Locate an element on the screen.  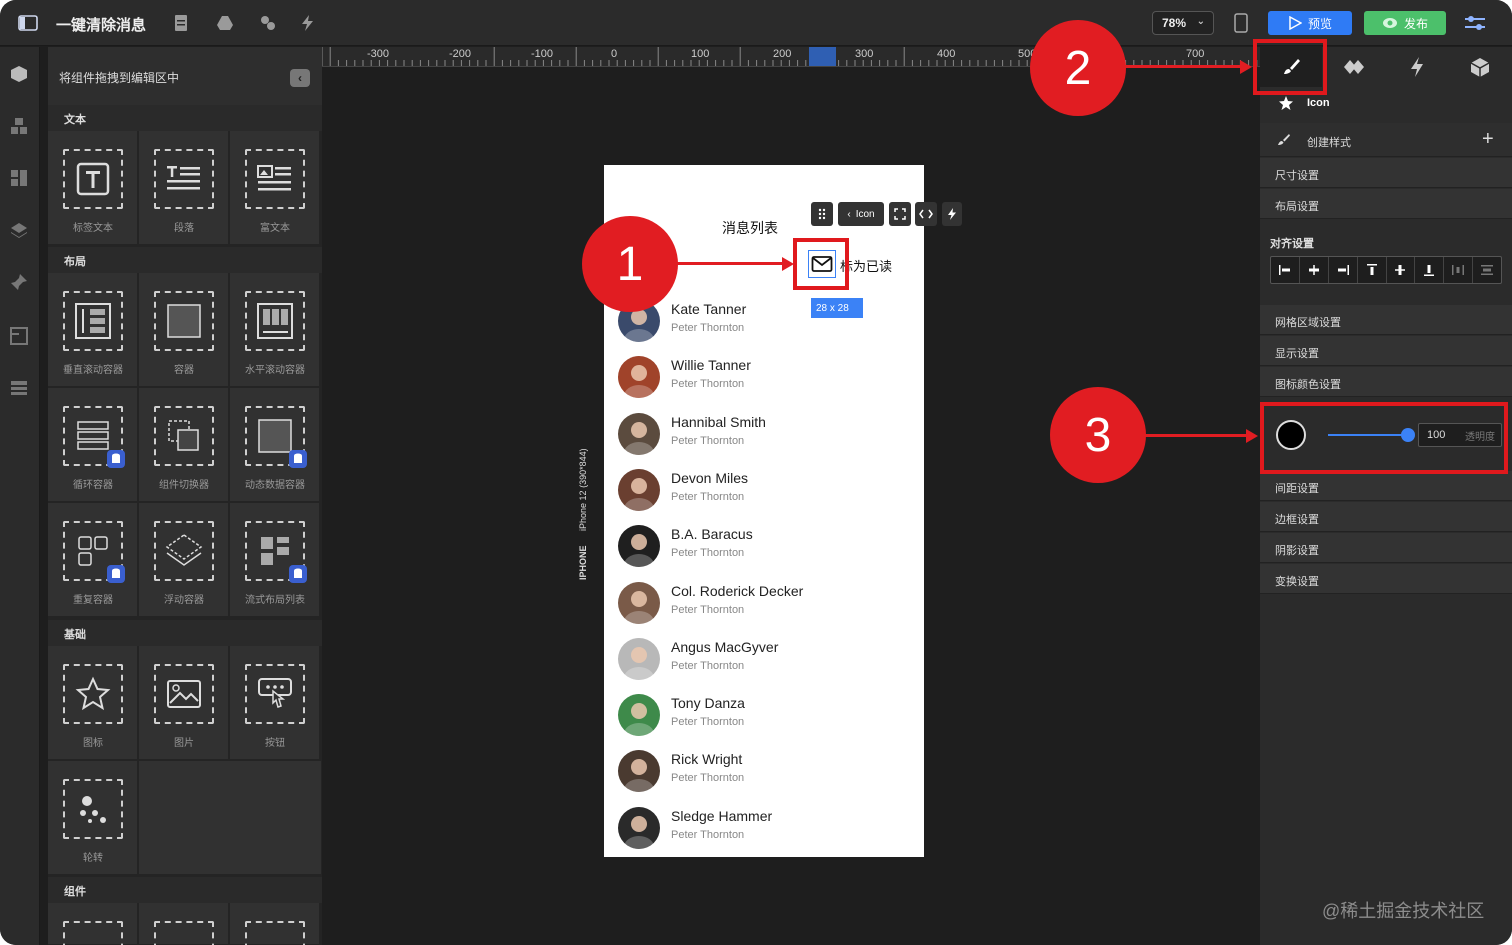
component-image: 图片 is located at coordinates (184, 703).